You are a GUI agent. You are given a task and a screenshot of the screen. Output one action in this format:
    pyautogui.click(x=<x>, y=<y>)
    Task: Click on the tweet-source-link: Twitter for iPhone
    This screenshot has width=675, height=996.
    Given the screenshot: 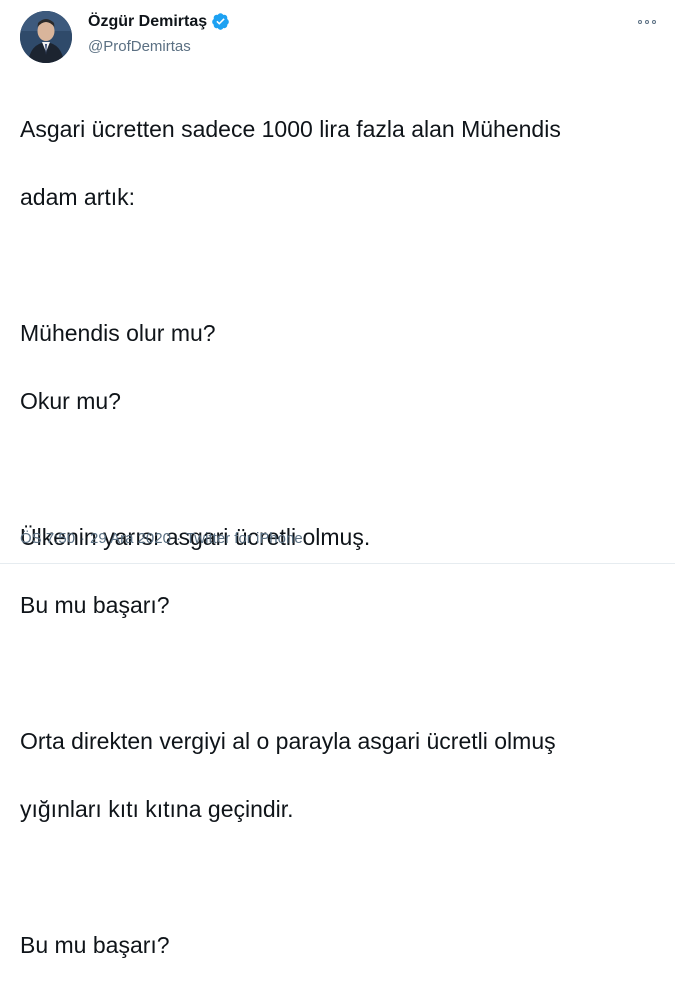 What is the action you would take?
    pyautogui.click(x=244, y=538)
    